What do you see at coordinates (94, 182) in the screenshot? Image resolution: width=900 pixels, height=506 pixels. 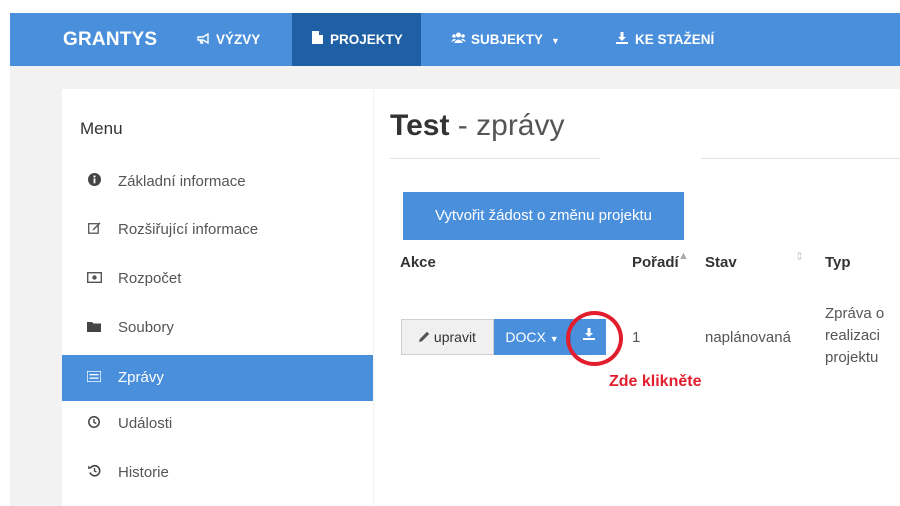 I see `info-circle-icon` at bounding box center [94, 182].